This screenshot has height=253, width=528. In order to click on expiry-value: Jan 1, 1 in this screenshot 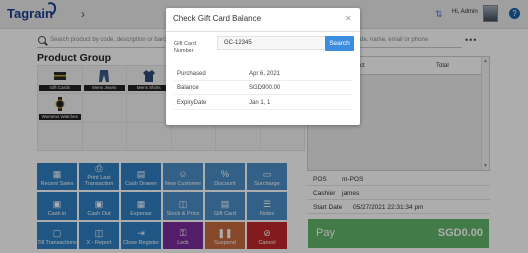, I will do `click(260, 103)`.